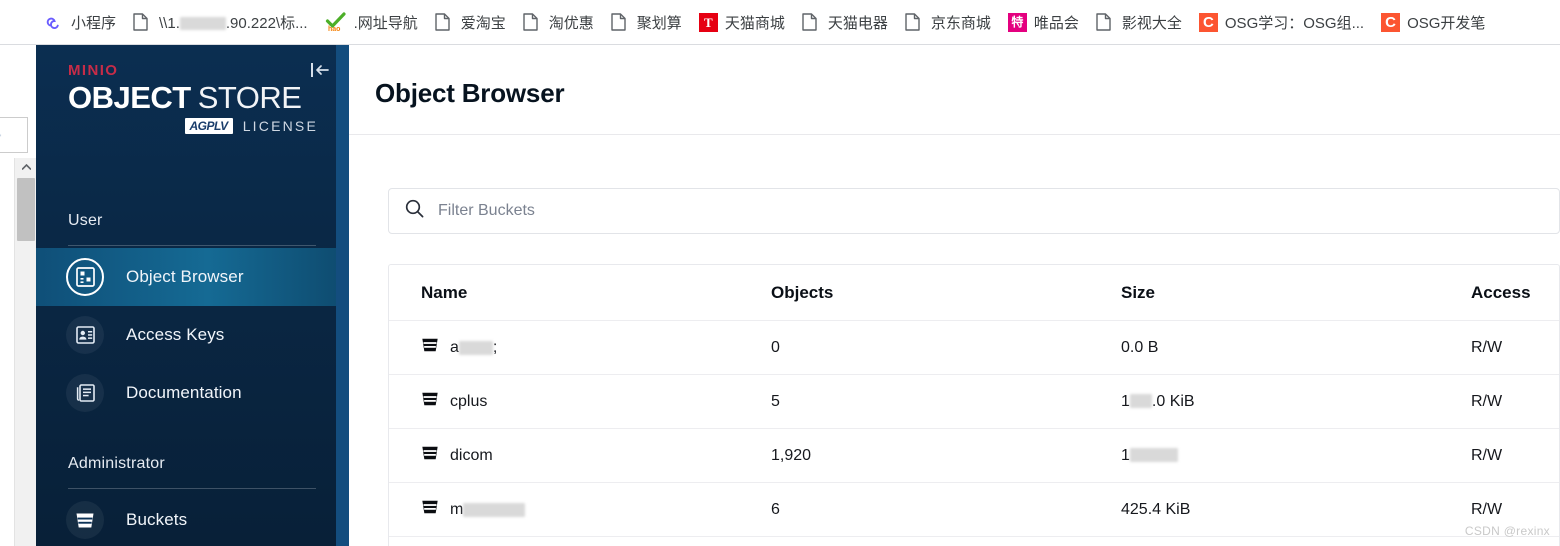  I want to click on bookmark-item: 爱淘宝, so click(470, 22).